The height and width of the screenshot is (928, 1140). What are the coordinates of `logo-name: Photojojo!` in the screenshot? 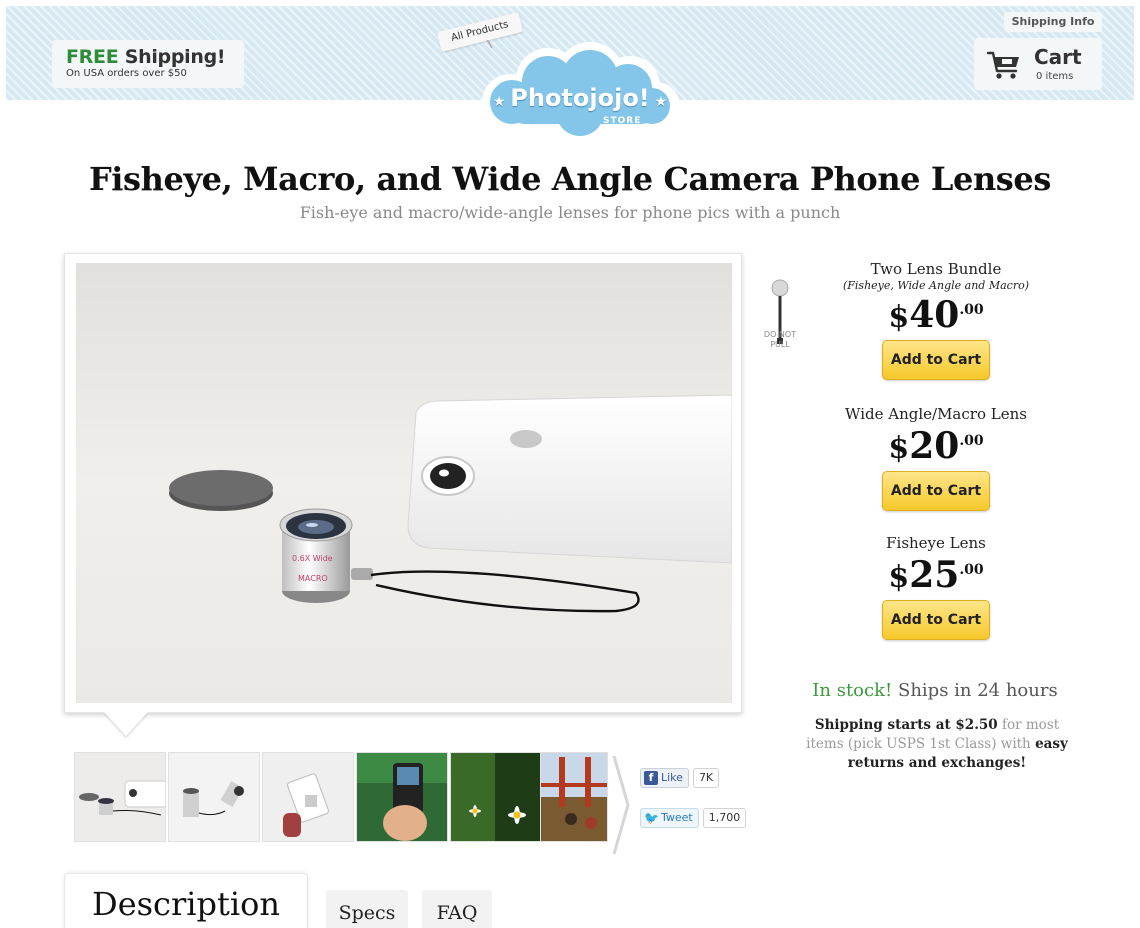 It's located at (580, 98).